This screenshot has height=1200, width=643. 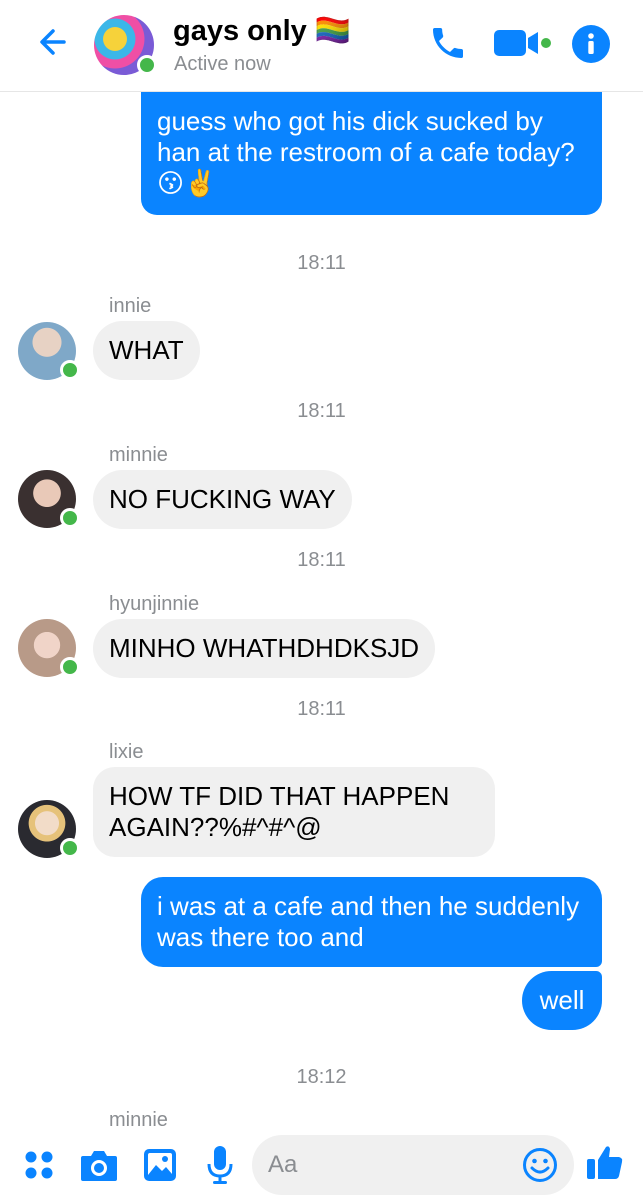 I want to click on sender-name: hyunjinnie, so click(x=154, y=604).